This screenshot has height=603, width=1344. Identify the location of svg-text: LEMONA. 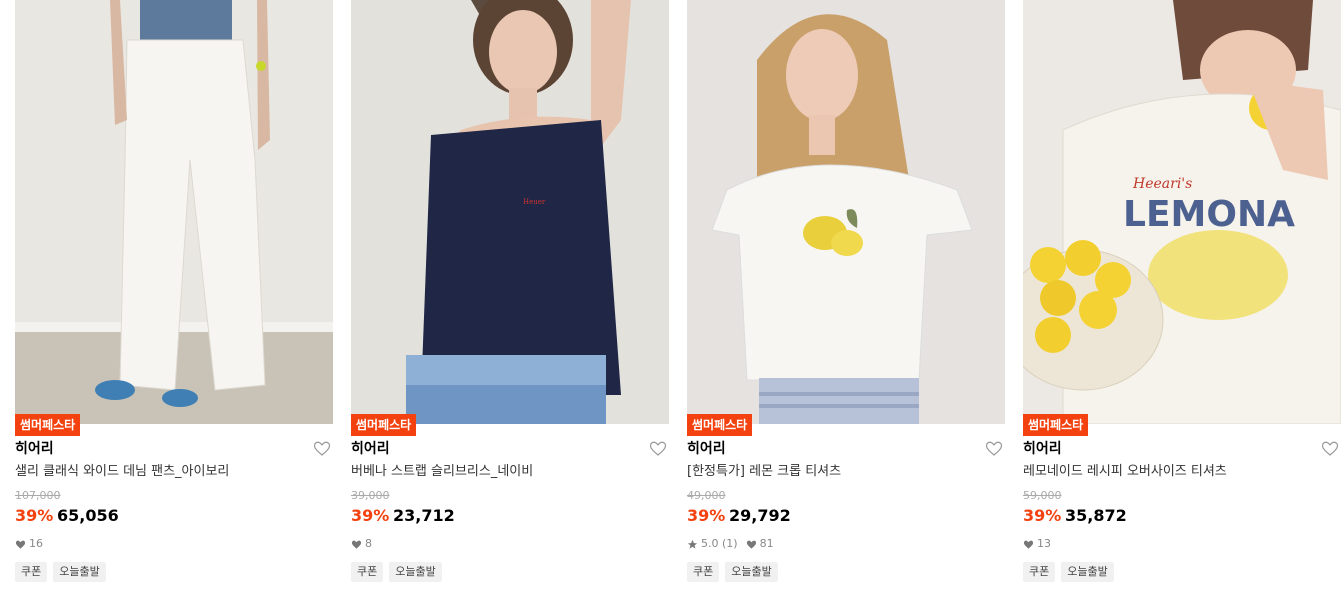
(1209, 214).